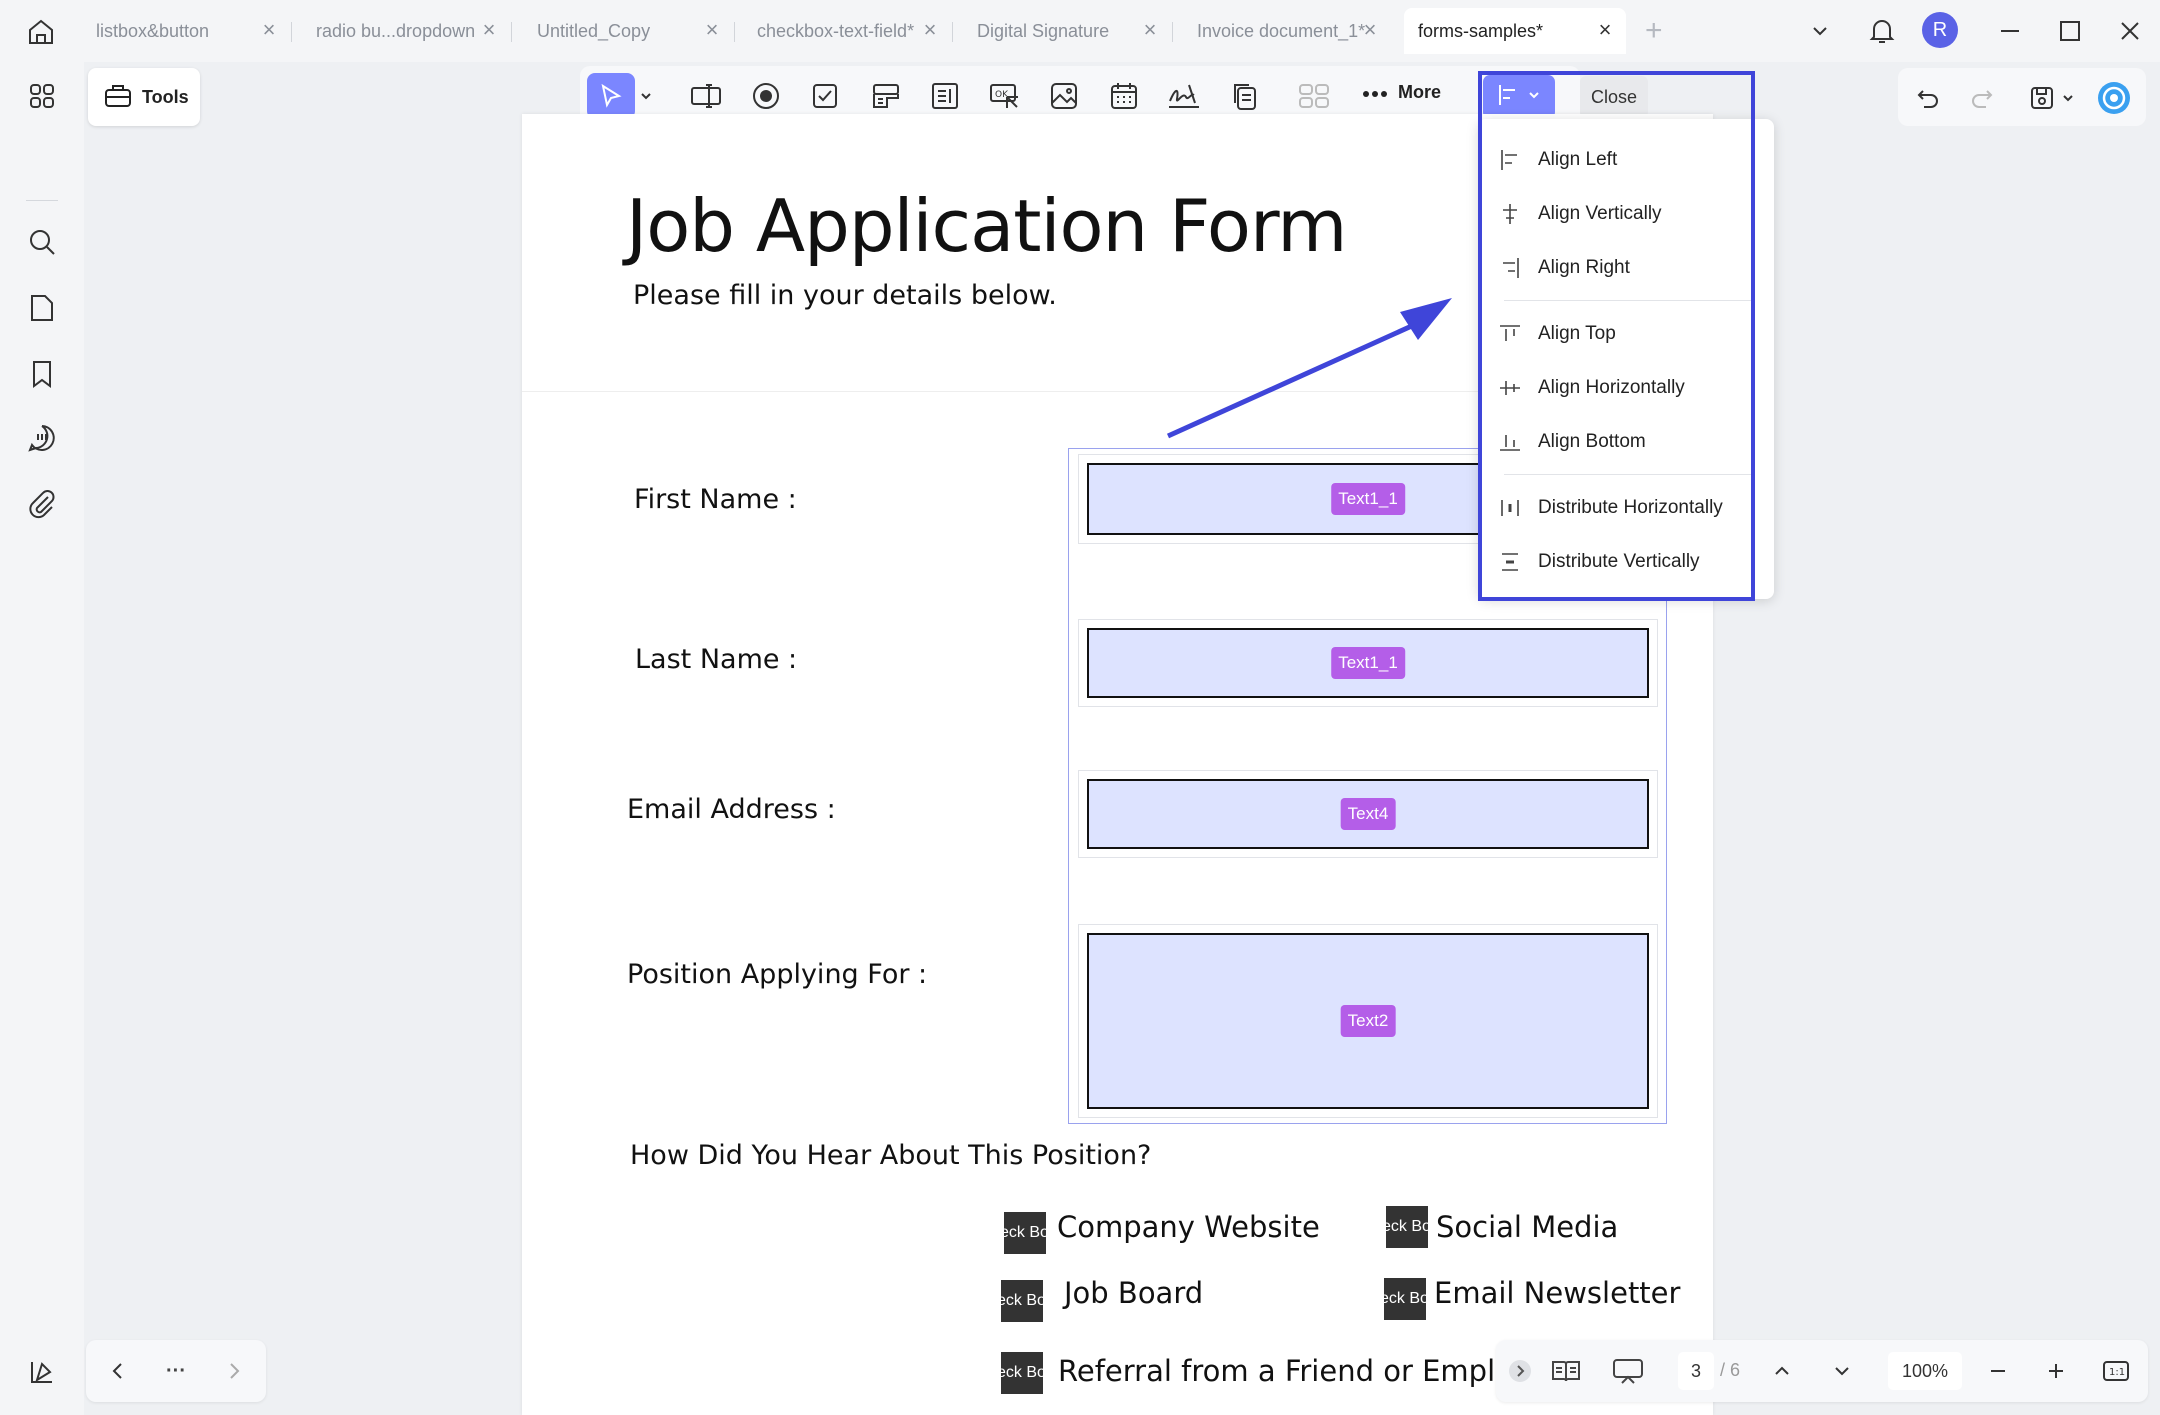  I want to click on align-top-icon, so click(1510, 334).